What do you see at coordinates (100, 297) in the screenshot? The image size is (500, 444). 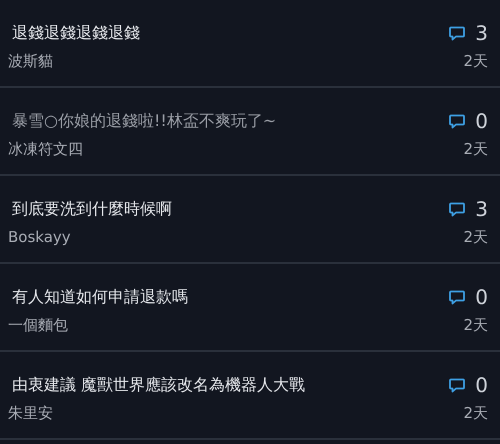 I see `thread-title: 有人知道如何申請退款嗎` at bounding box center [100, 297].